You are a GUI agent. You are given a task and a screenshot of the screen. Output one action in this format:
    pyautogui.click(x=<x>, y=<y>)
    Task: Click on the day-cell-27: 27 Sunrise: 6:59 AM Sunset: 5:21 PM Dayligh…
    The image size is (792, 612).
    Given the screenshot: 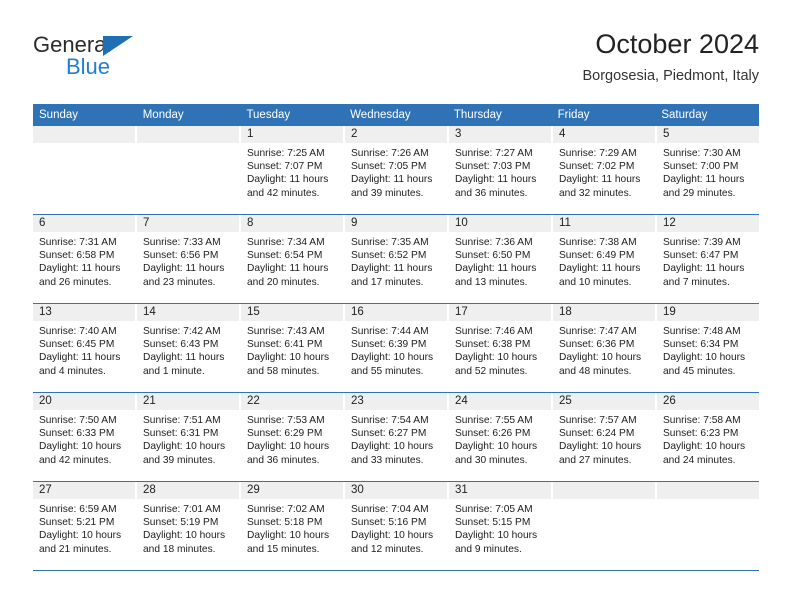 What is the action you would take?
    pyautogui.click(x=85, y=526)
    